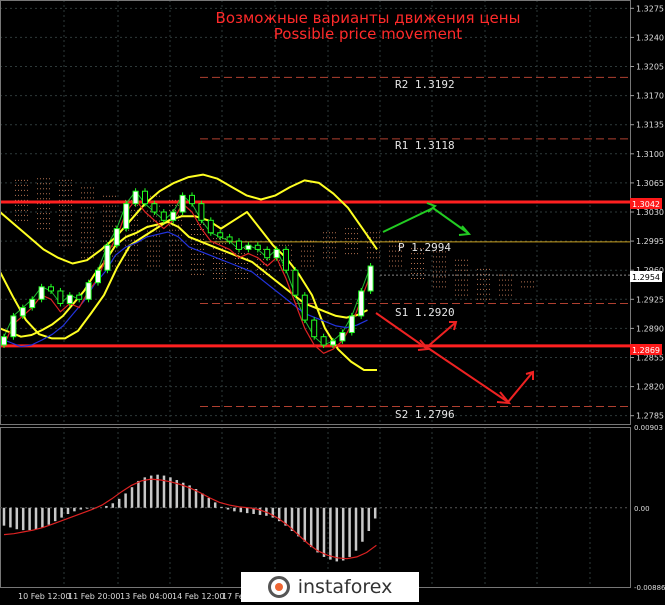 This screenshot has width=665, height=605. I want to click on instaforex-watermark: instaforex, so click(330, 587).